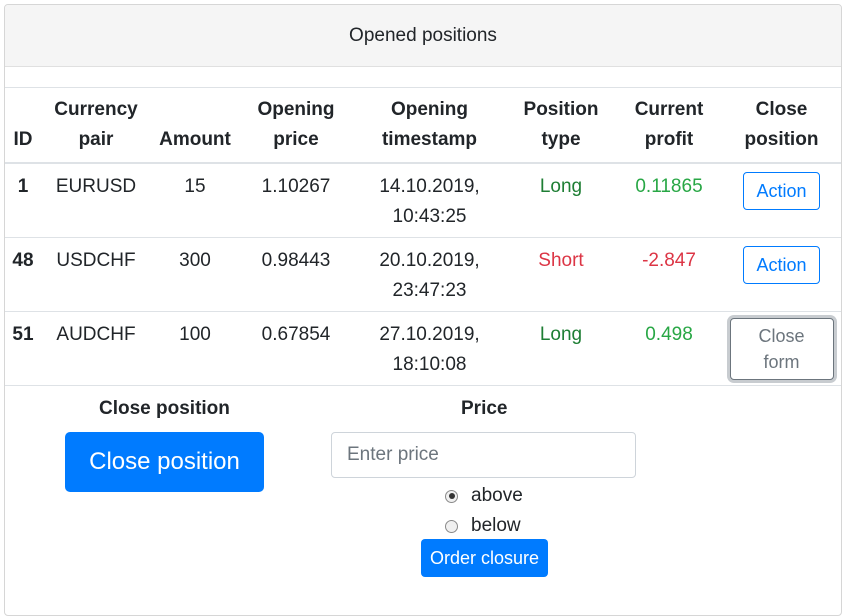 The width and height of the screenshot is (845, 616). Describe the element at coordinates (484, 558) in the screenshot. I see `order-closure-button: Order closure` at that location.